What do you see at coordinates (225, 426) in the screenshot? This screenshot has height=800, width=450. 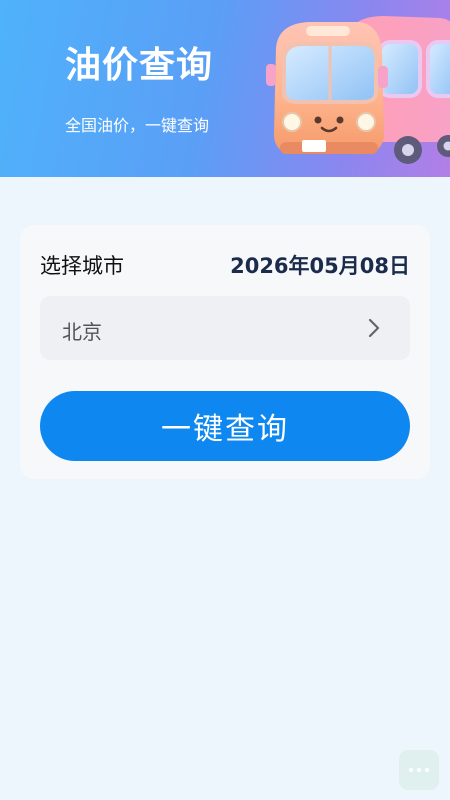 I see `query-button: 一键查询` at bounding box center [225, 426].